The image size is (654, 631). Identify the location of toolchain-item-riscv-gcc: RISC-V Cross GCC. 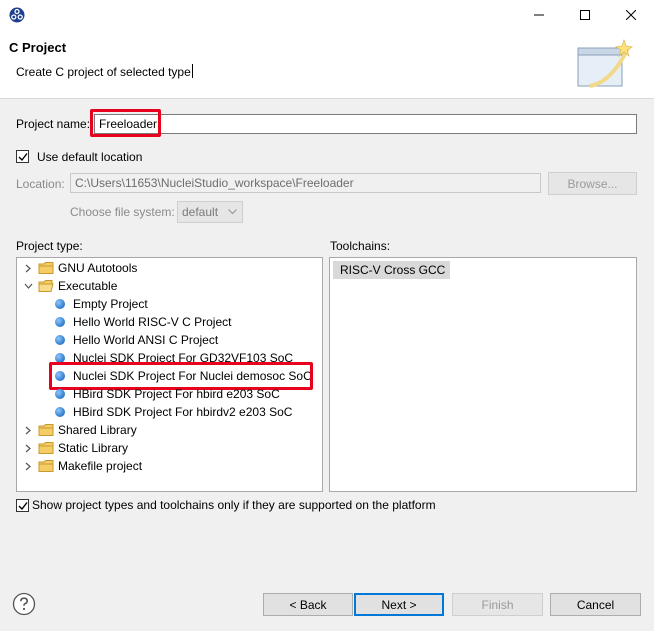
(391, 270).